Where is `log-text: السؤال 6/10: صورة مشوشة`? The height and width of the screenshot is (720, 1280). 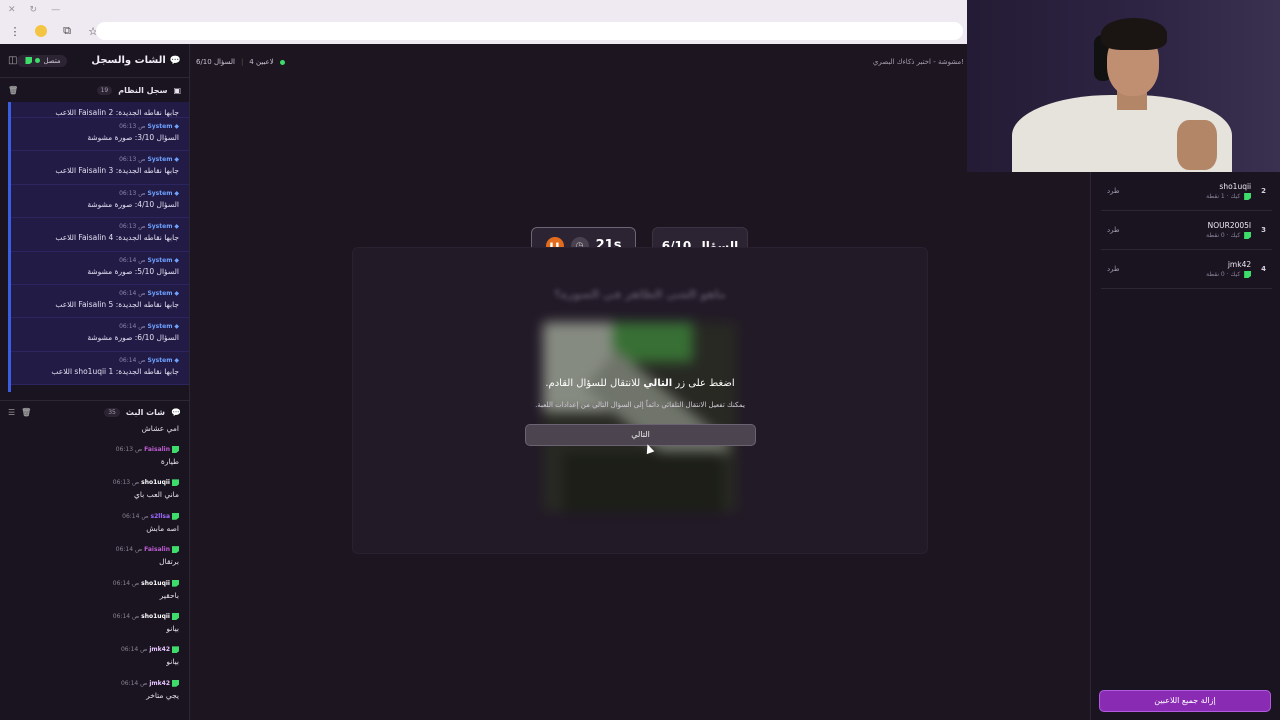 log-text: السؤال 6/10: صورة مشوشة is located at coordinates (133, 338).